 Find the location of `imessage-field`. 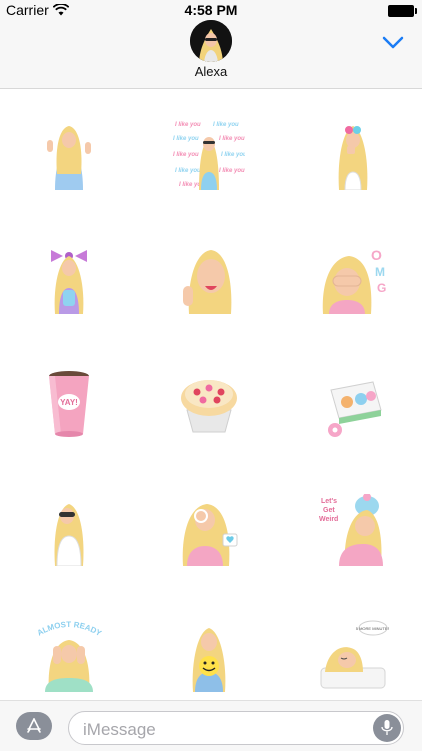

imessage-field is located at coordinates (236, 728).